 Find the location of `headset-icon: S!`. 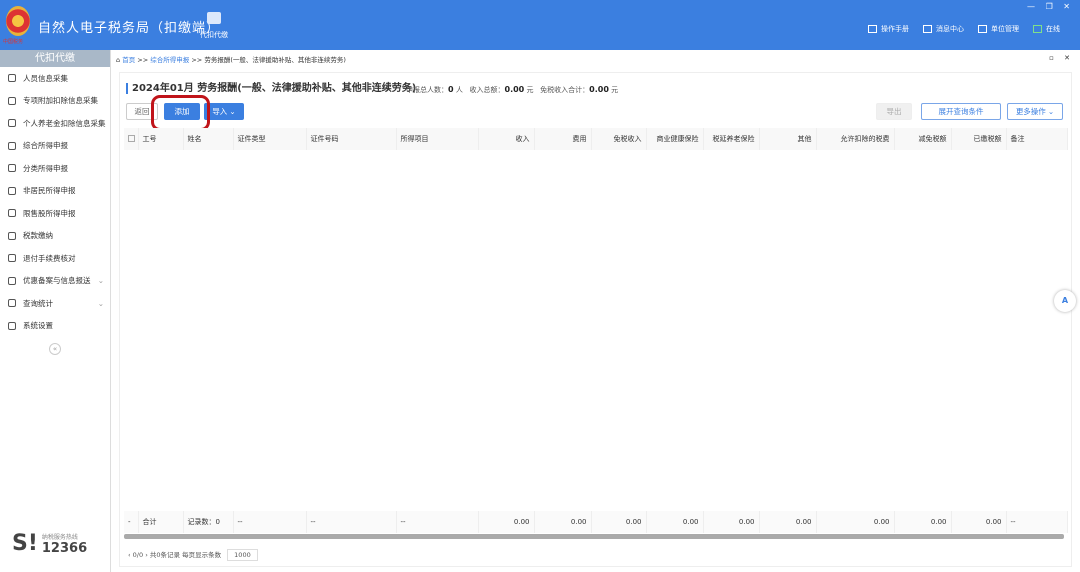

headset-icon: S! is located at coordinates (25, 543).